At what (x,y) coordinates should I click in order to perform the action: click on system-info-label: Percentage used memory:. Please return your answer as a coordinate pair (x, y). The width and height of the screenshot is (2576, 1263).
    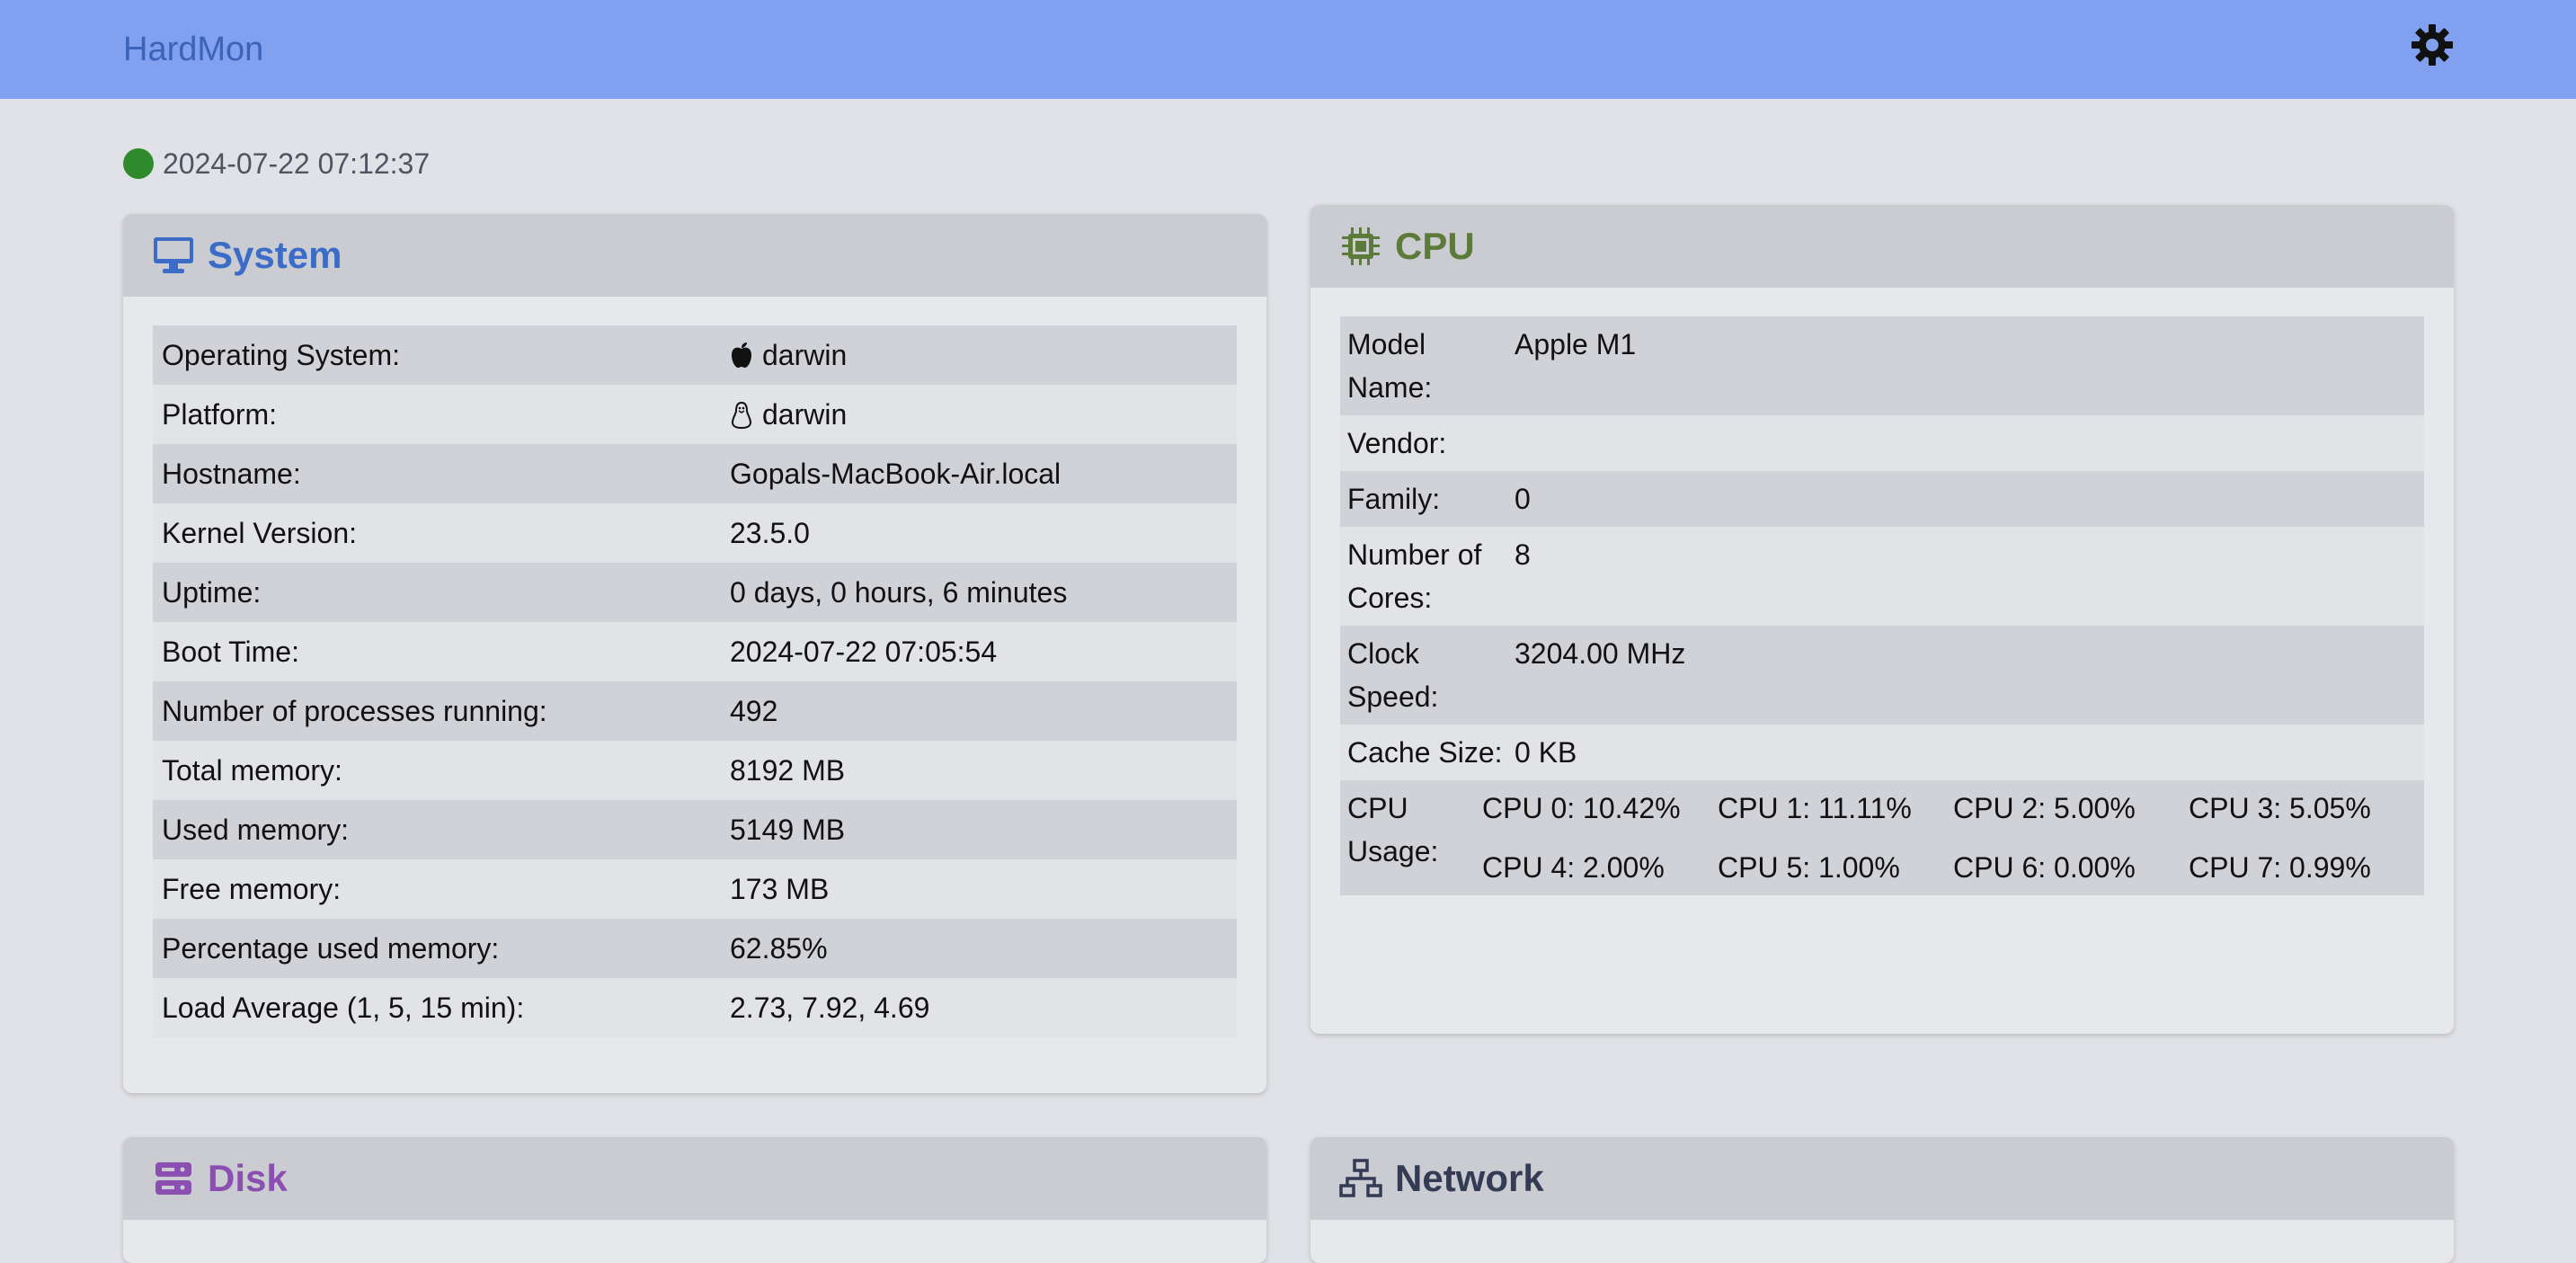
    Looking at the image, I should click on (331, 948).